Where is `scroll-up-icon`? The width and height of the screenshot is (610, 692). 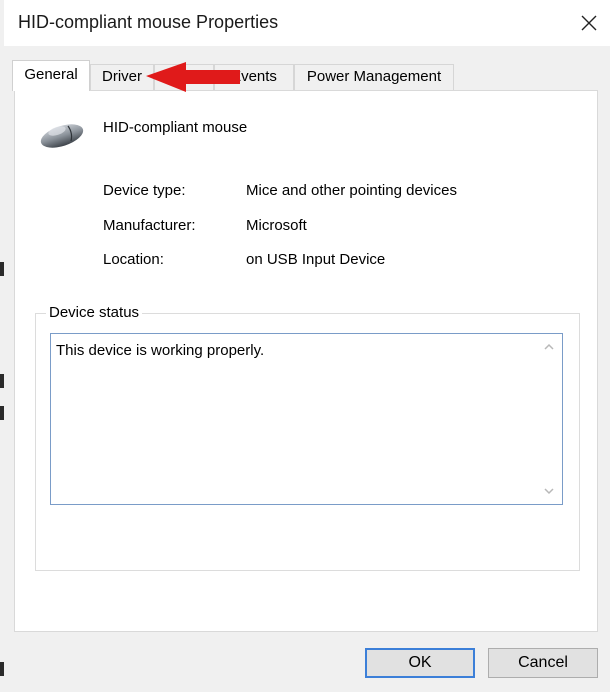
scroll-up-icon is located at coordinates (549, 347).